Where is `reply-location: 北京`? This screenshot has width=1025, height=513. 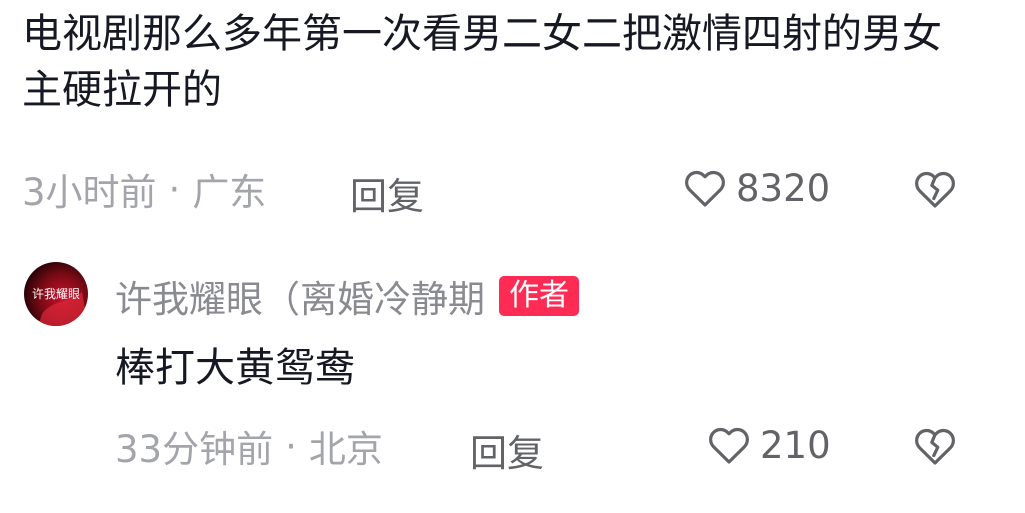
reply-location: 北京 is located at coordinates (345, 449).